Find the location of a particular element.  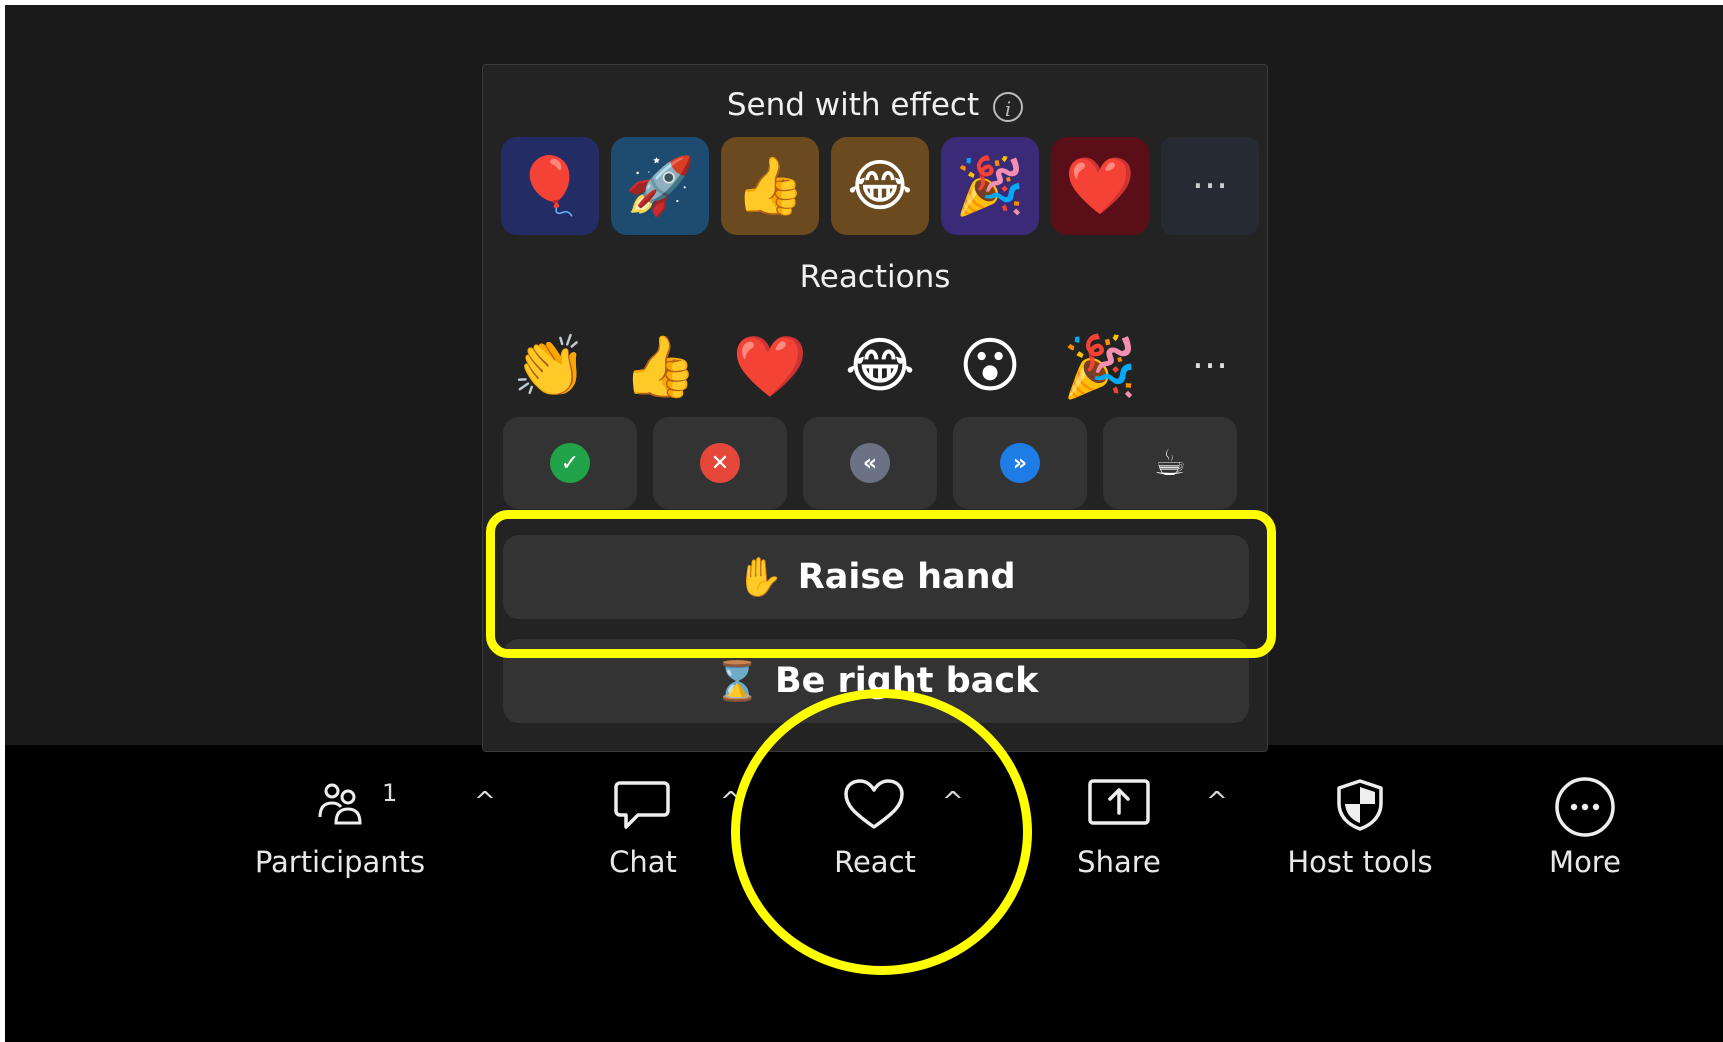

send-with-effect-heading: Send with effect i is located at coordinates (875, 105).